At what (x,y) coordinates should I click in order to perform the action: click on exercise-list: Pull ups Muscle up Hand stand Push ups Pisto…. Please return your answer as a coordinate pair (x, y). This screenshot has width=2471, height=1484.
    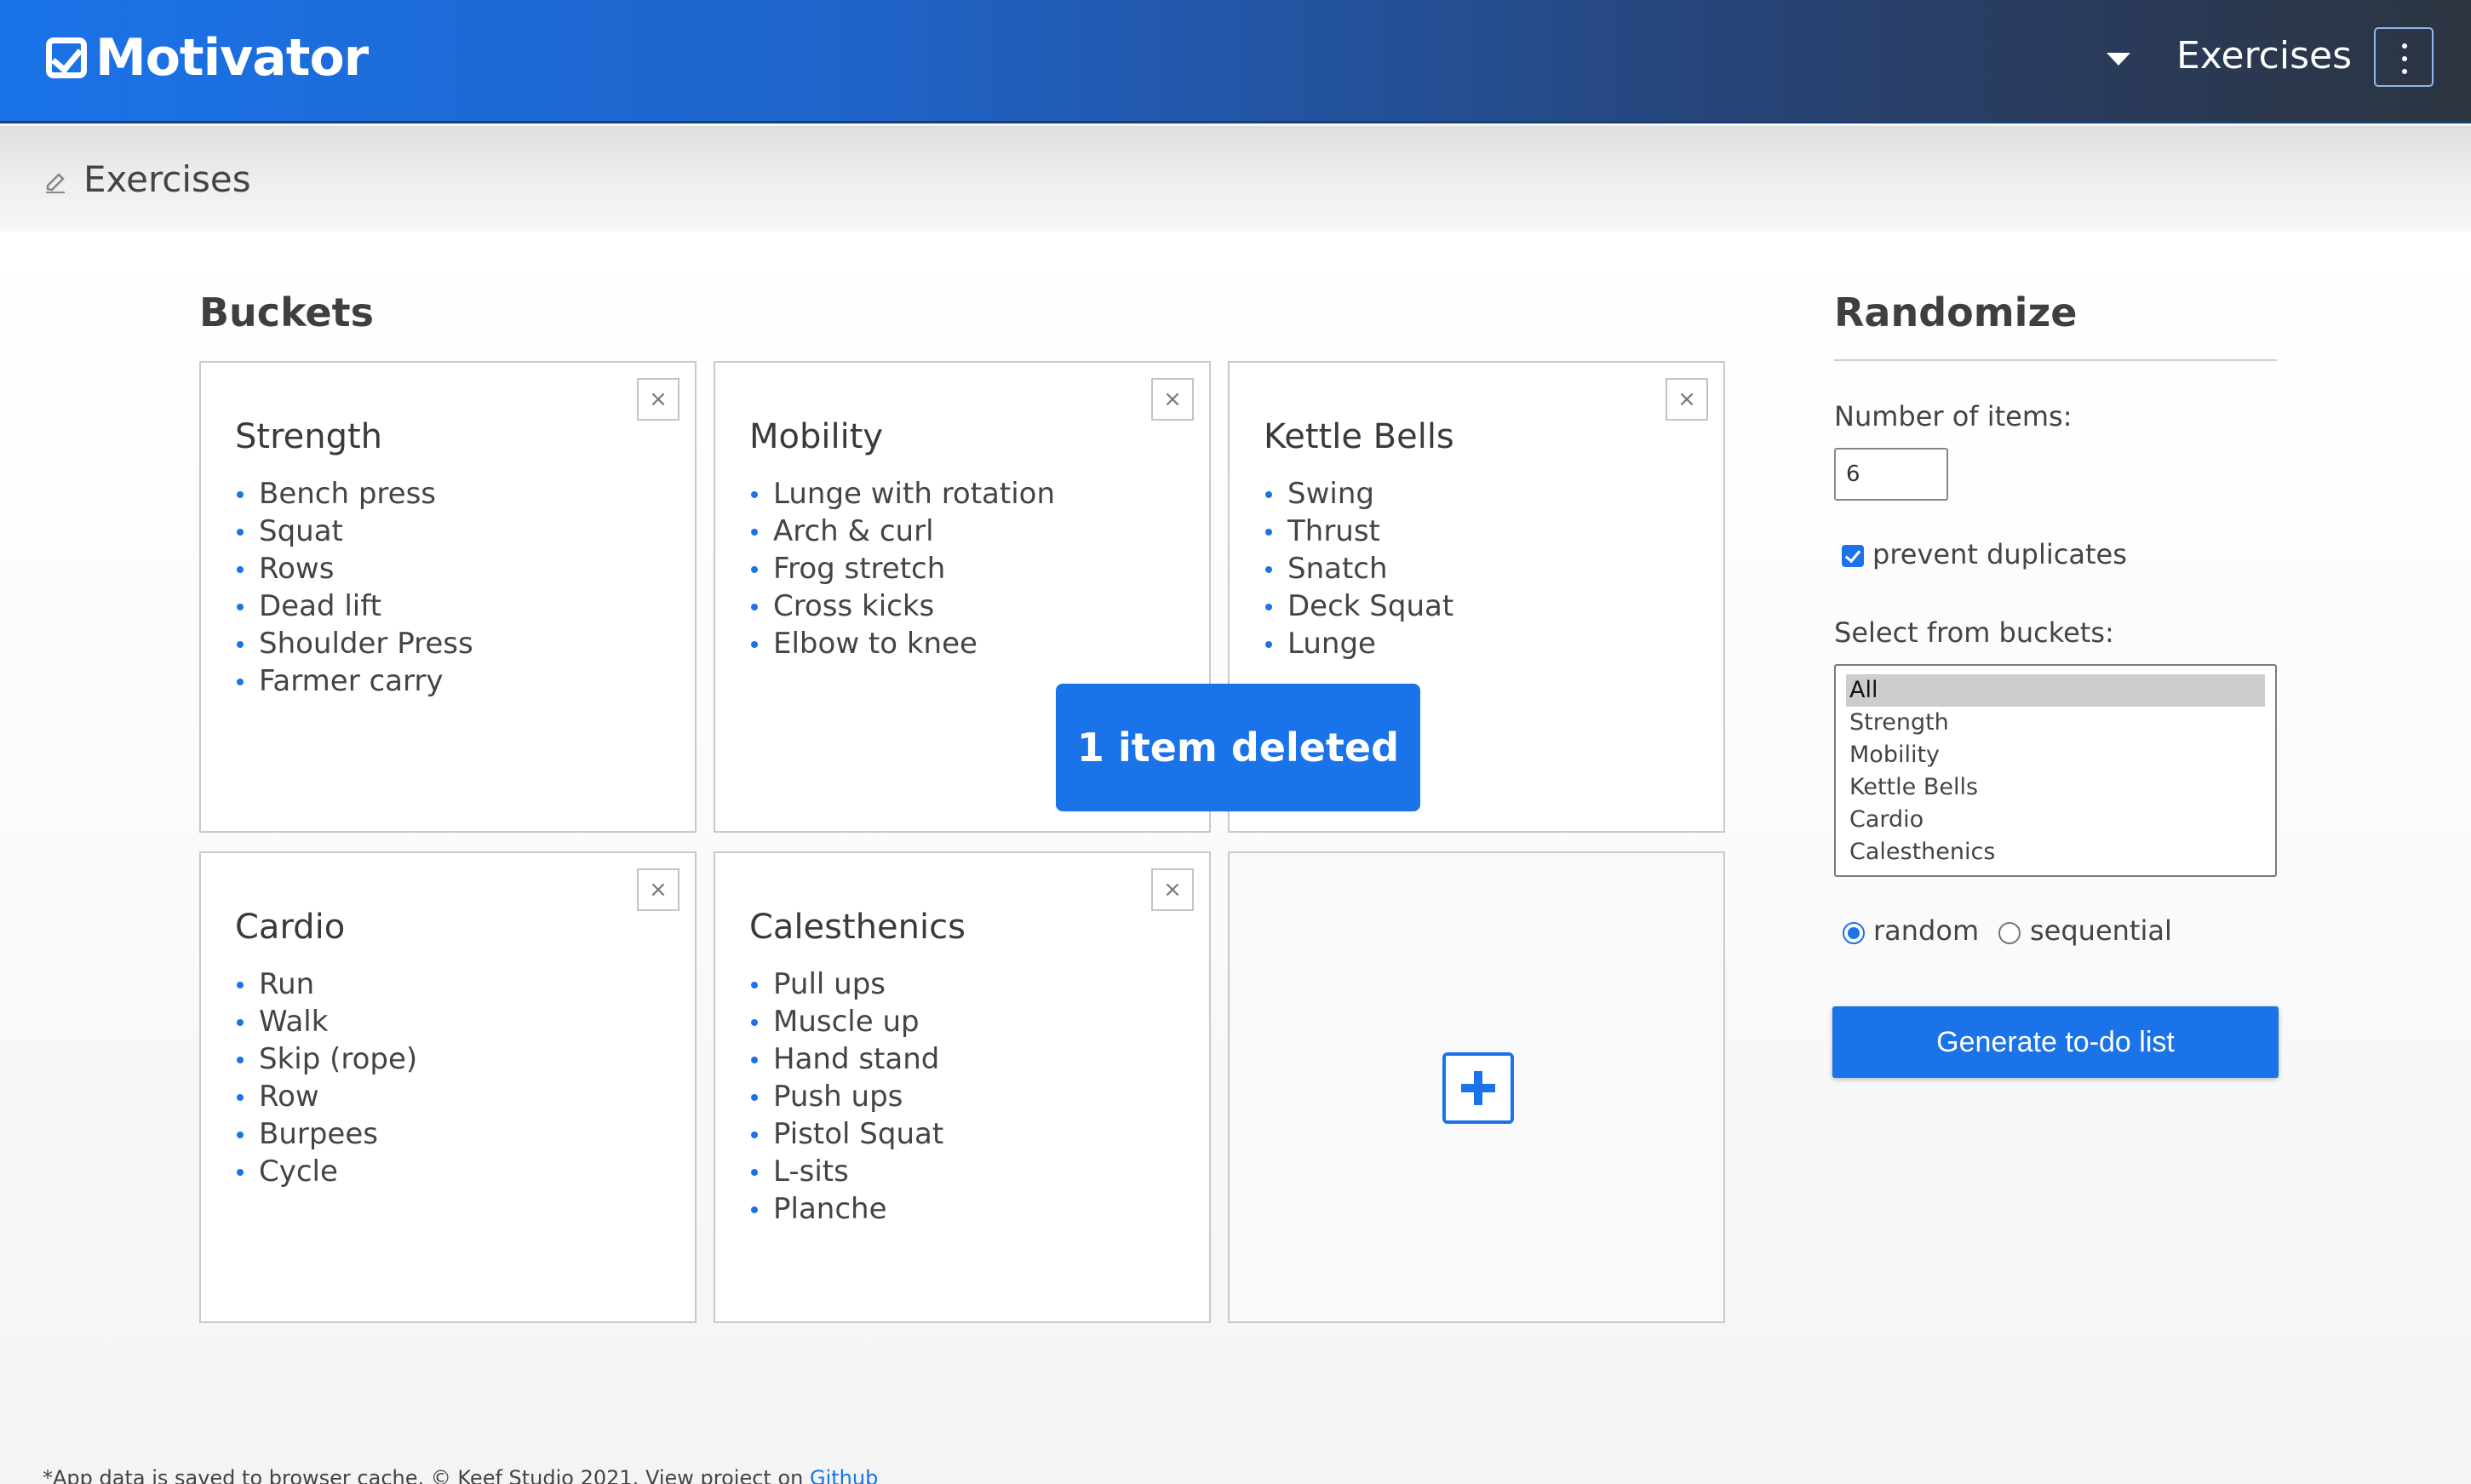
    Looking at the image, I should click on (846, 1096).